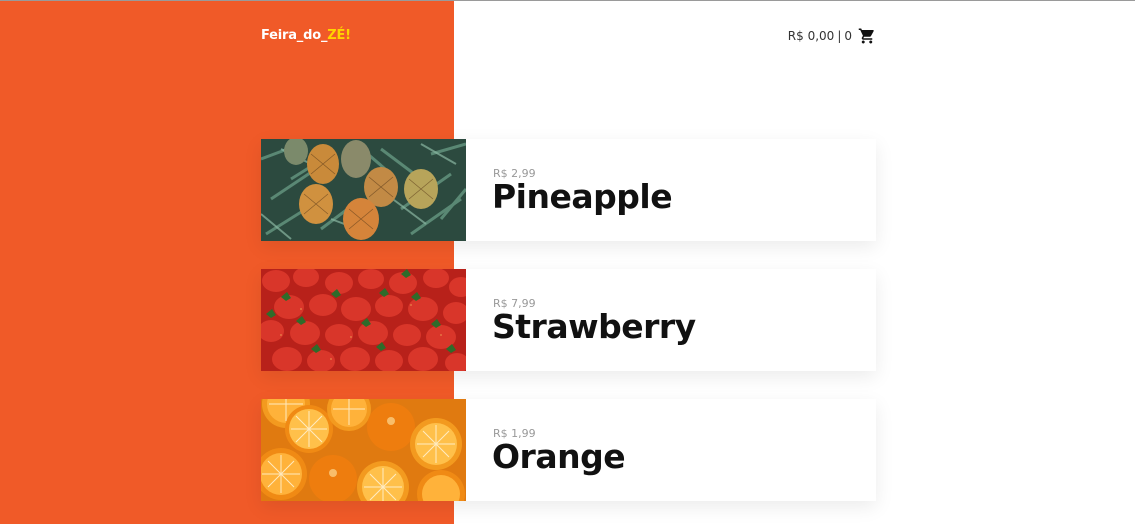  What do you see at coordinates (671, 450) in the screenshot?
I see `product-info: R$ 1,99 Orange` at bounding box center [671, 450].